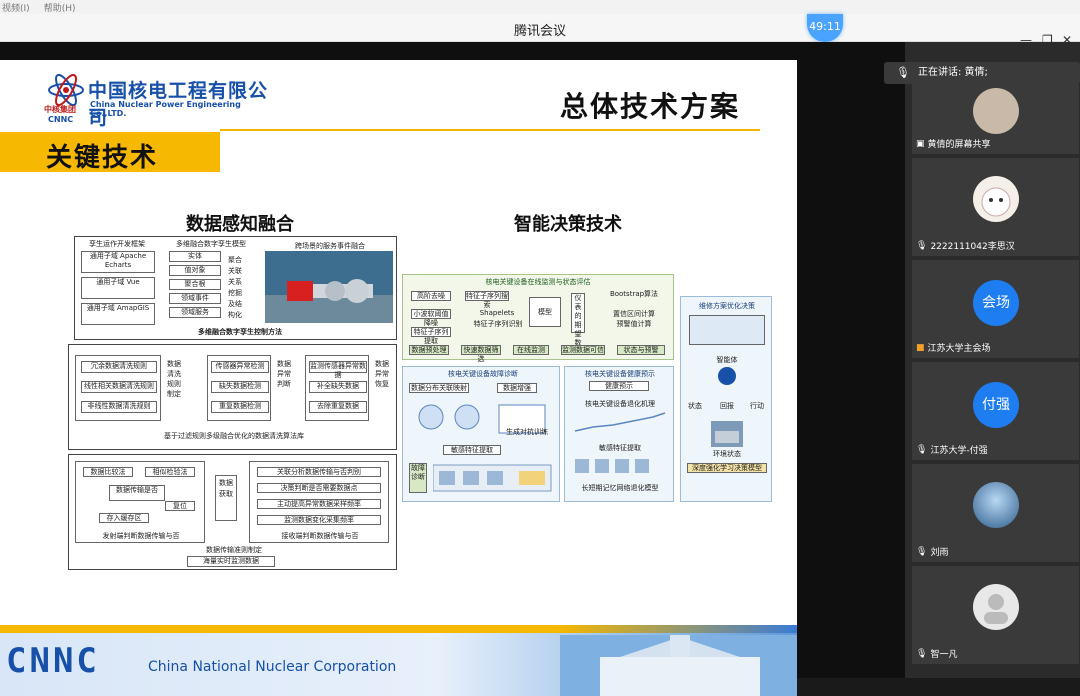 The image size is (1080, 696). I want to click on section-bar: 关键技术, so click(110, 152).